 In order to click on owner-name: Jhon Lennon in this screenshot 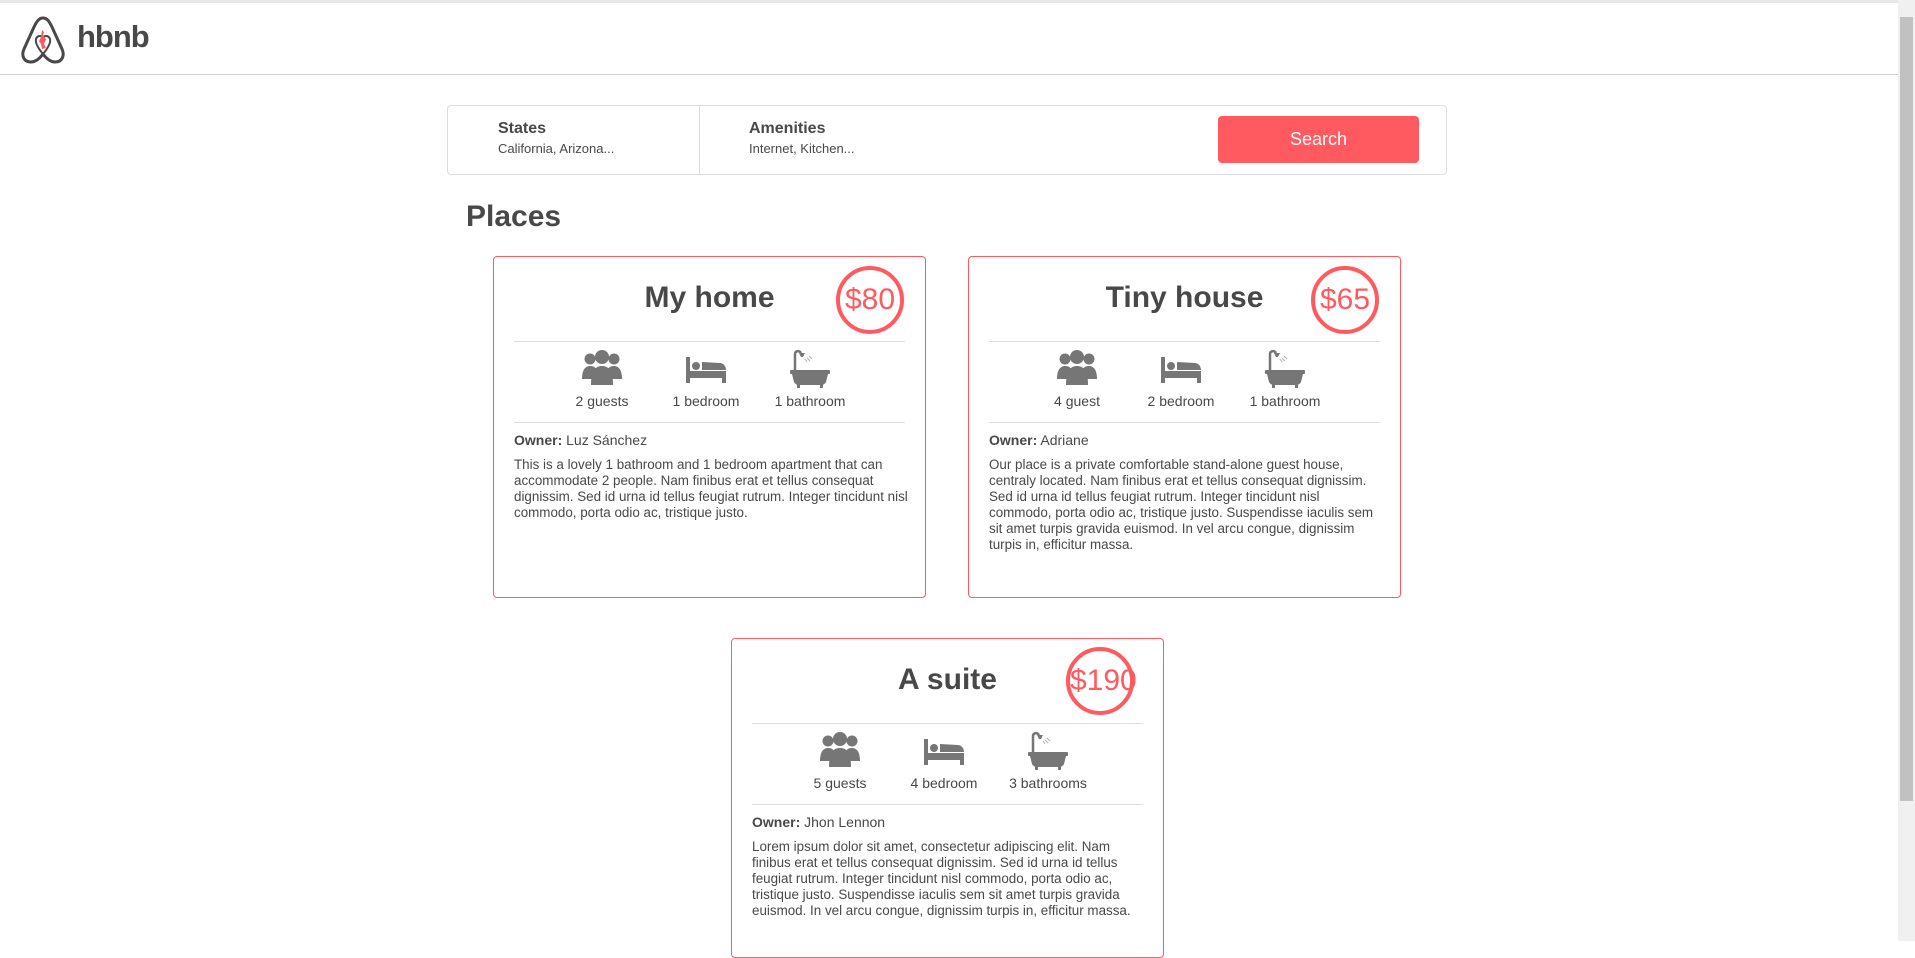, I will do `click(845, 822)`.